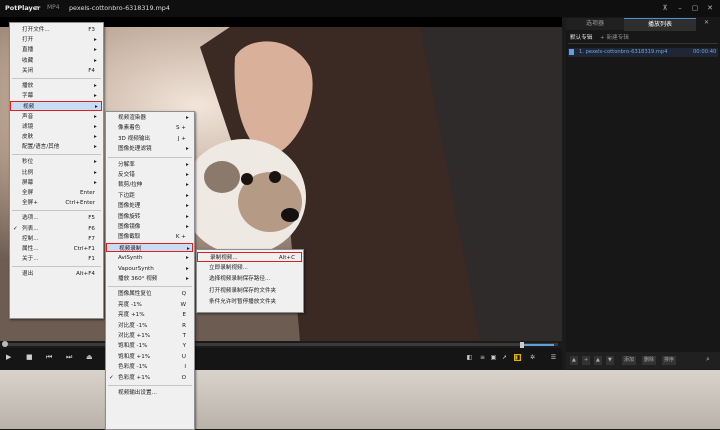 Image resolution: width=720 pixels, height=430 pixels. I want to click on new-album-button: + 新建专辑, so click(614, 37).